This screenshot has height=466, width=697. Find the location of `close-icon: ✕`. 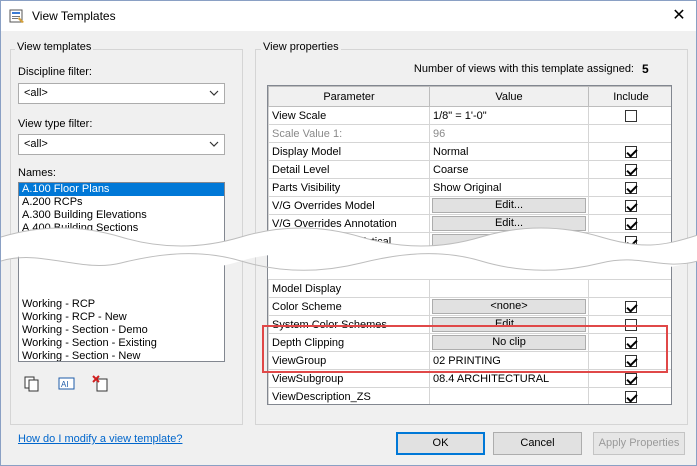

close-icon: ✕ is located at coordinates (679, 16).